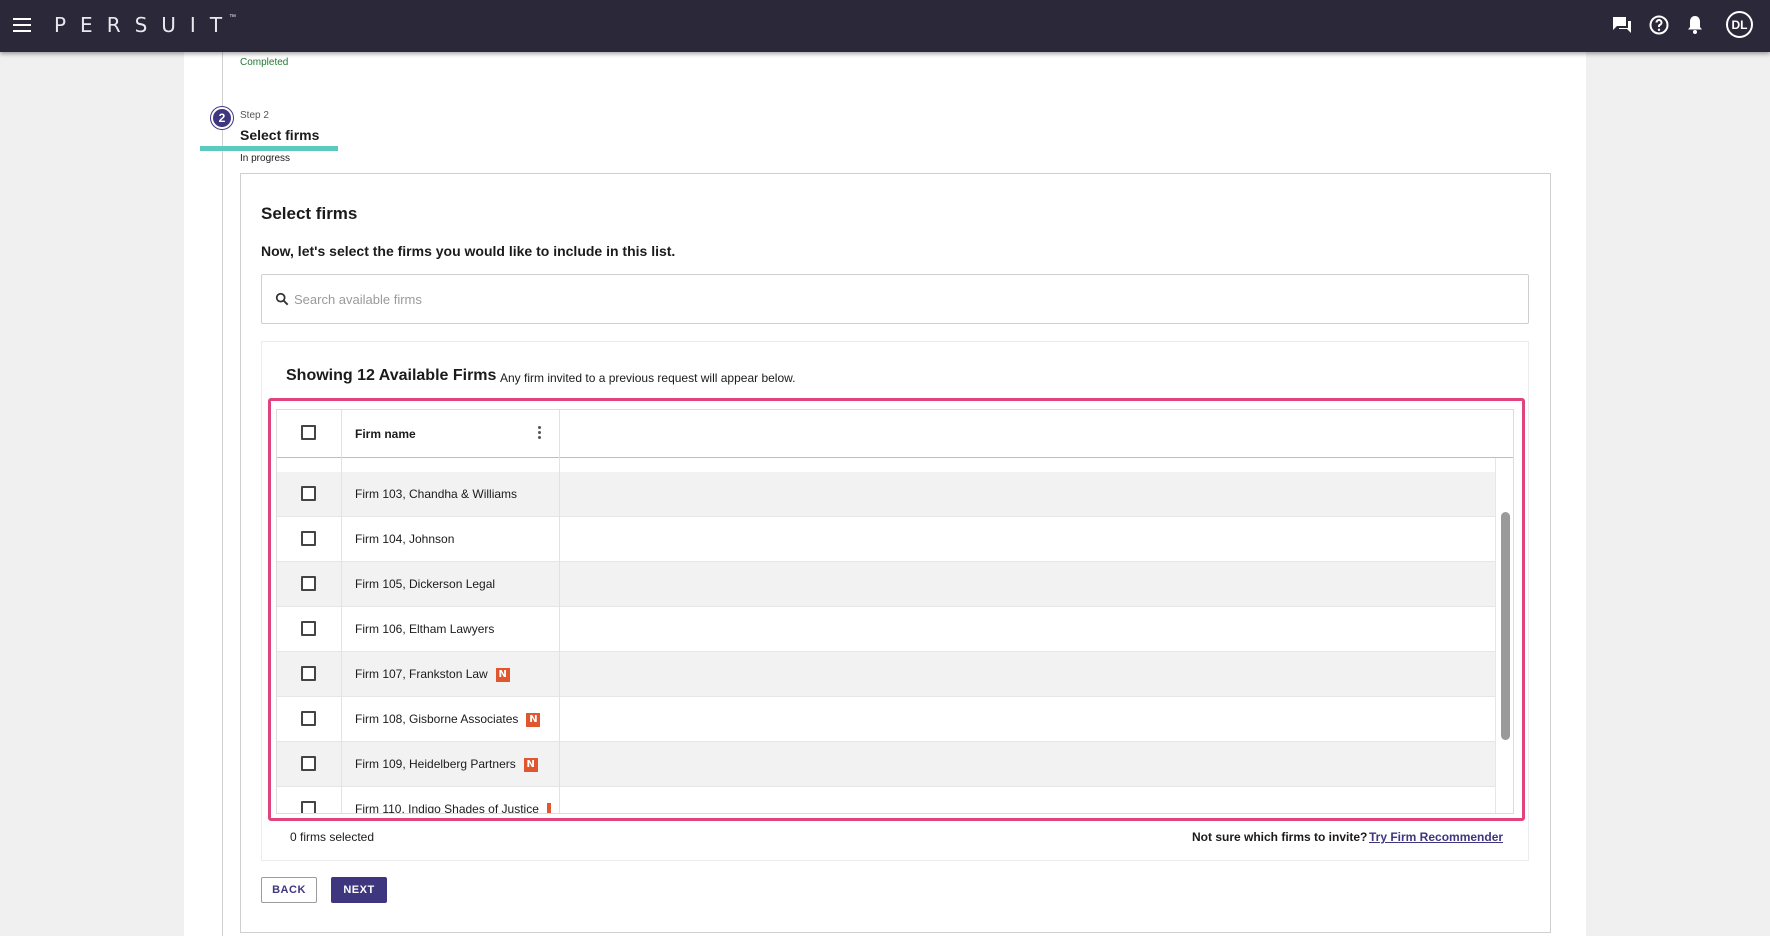 Image resolution: width=1770 pixels, height=936 pixels. I want to click on step-number-badge: 2, so click(222, 118).